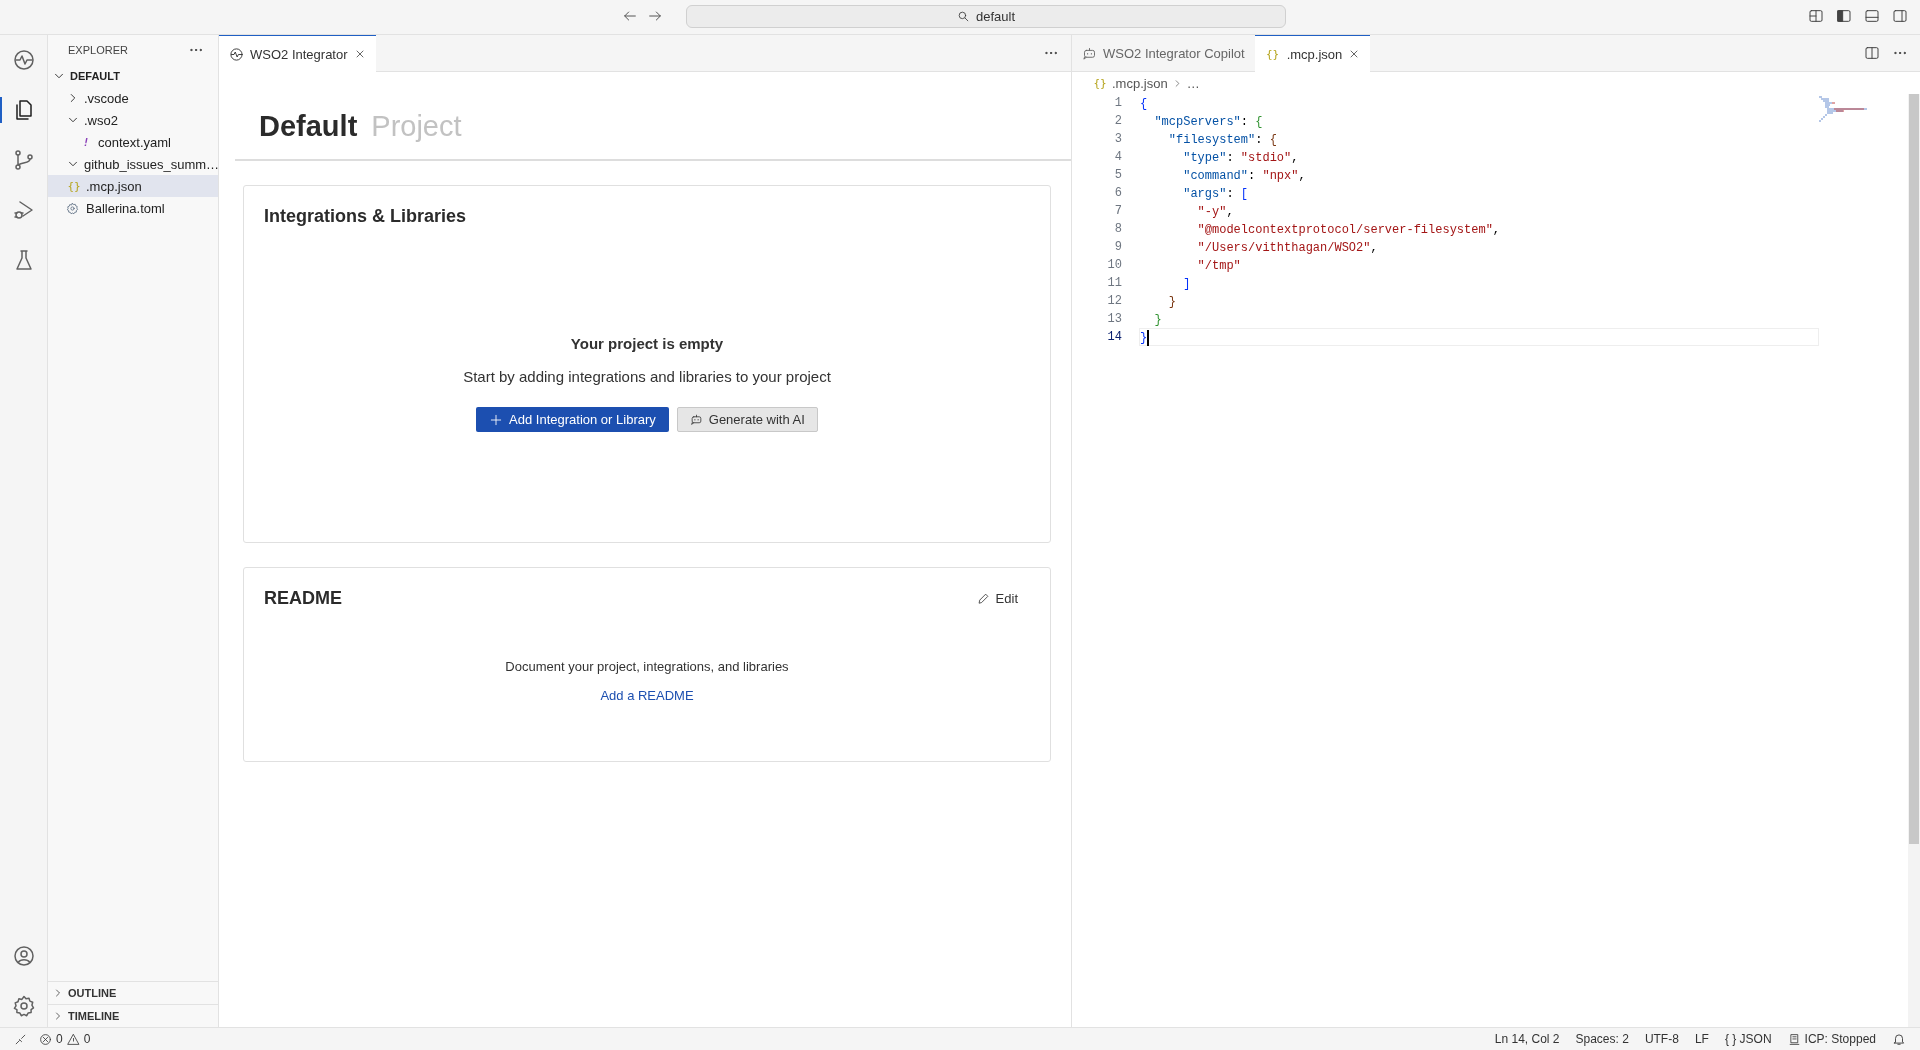  I want to click on yaml-file-icon: !, so click(86, 142).